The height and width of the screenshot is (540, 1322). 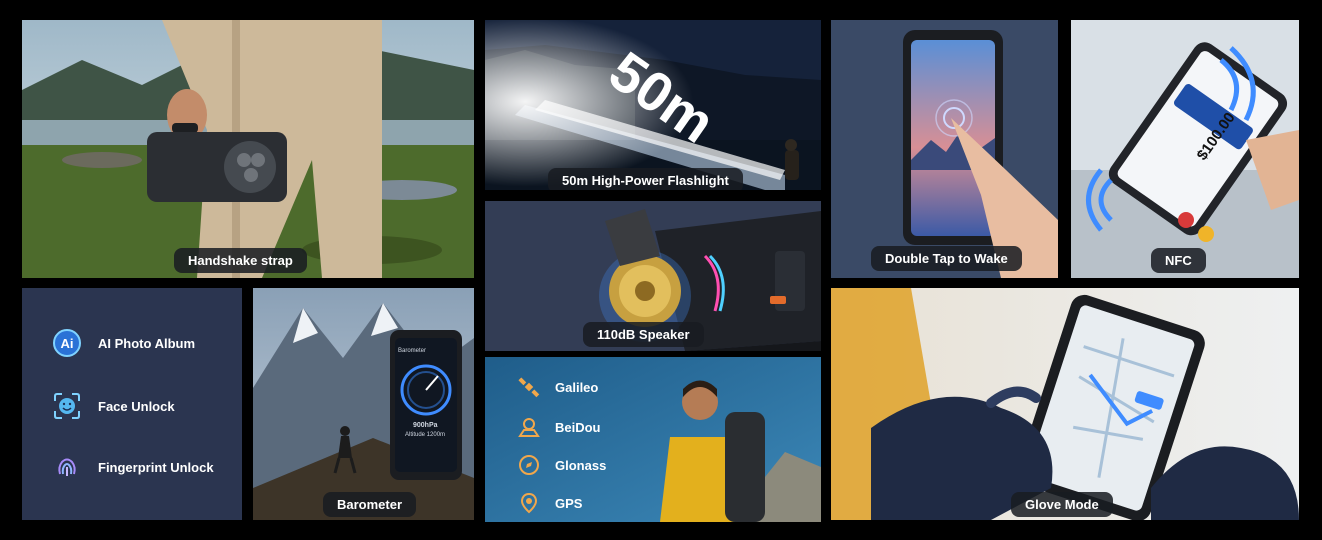 I want to click on svg-text: Ai, so click(x=67, y=343).